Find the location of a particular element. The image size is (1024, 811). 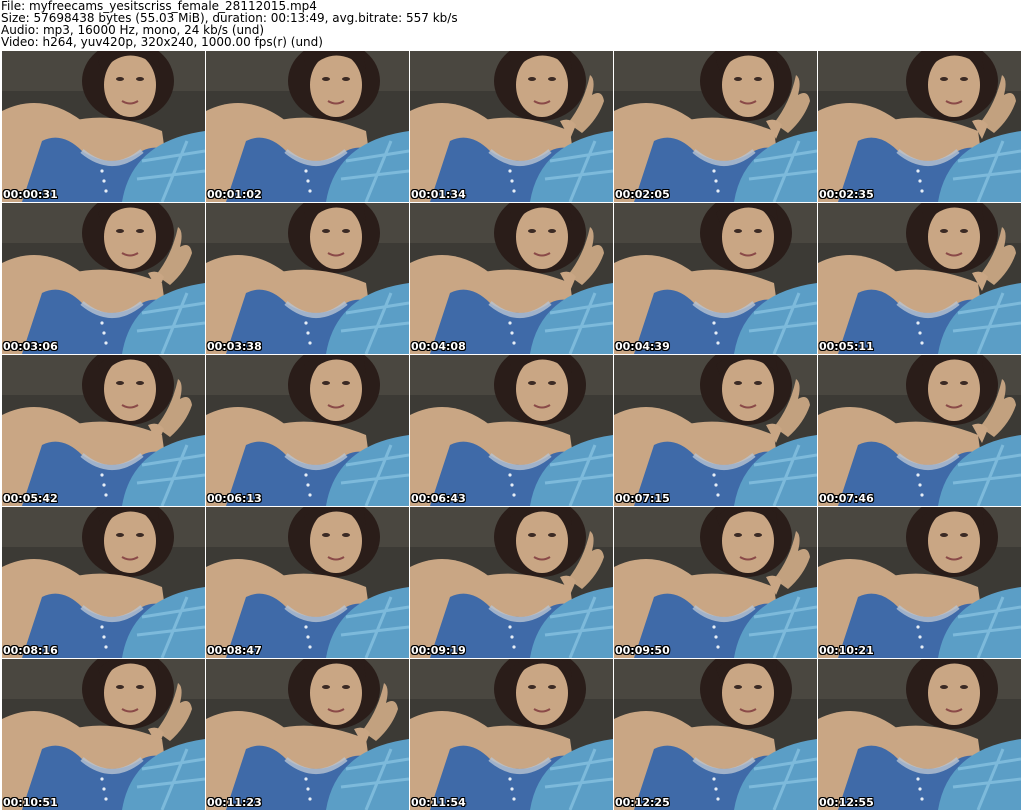

thumbnail-timestamp: 00:03:06 is located at coordinates (30, 346).